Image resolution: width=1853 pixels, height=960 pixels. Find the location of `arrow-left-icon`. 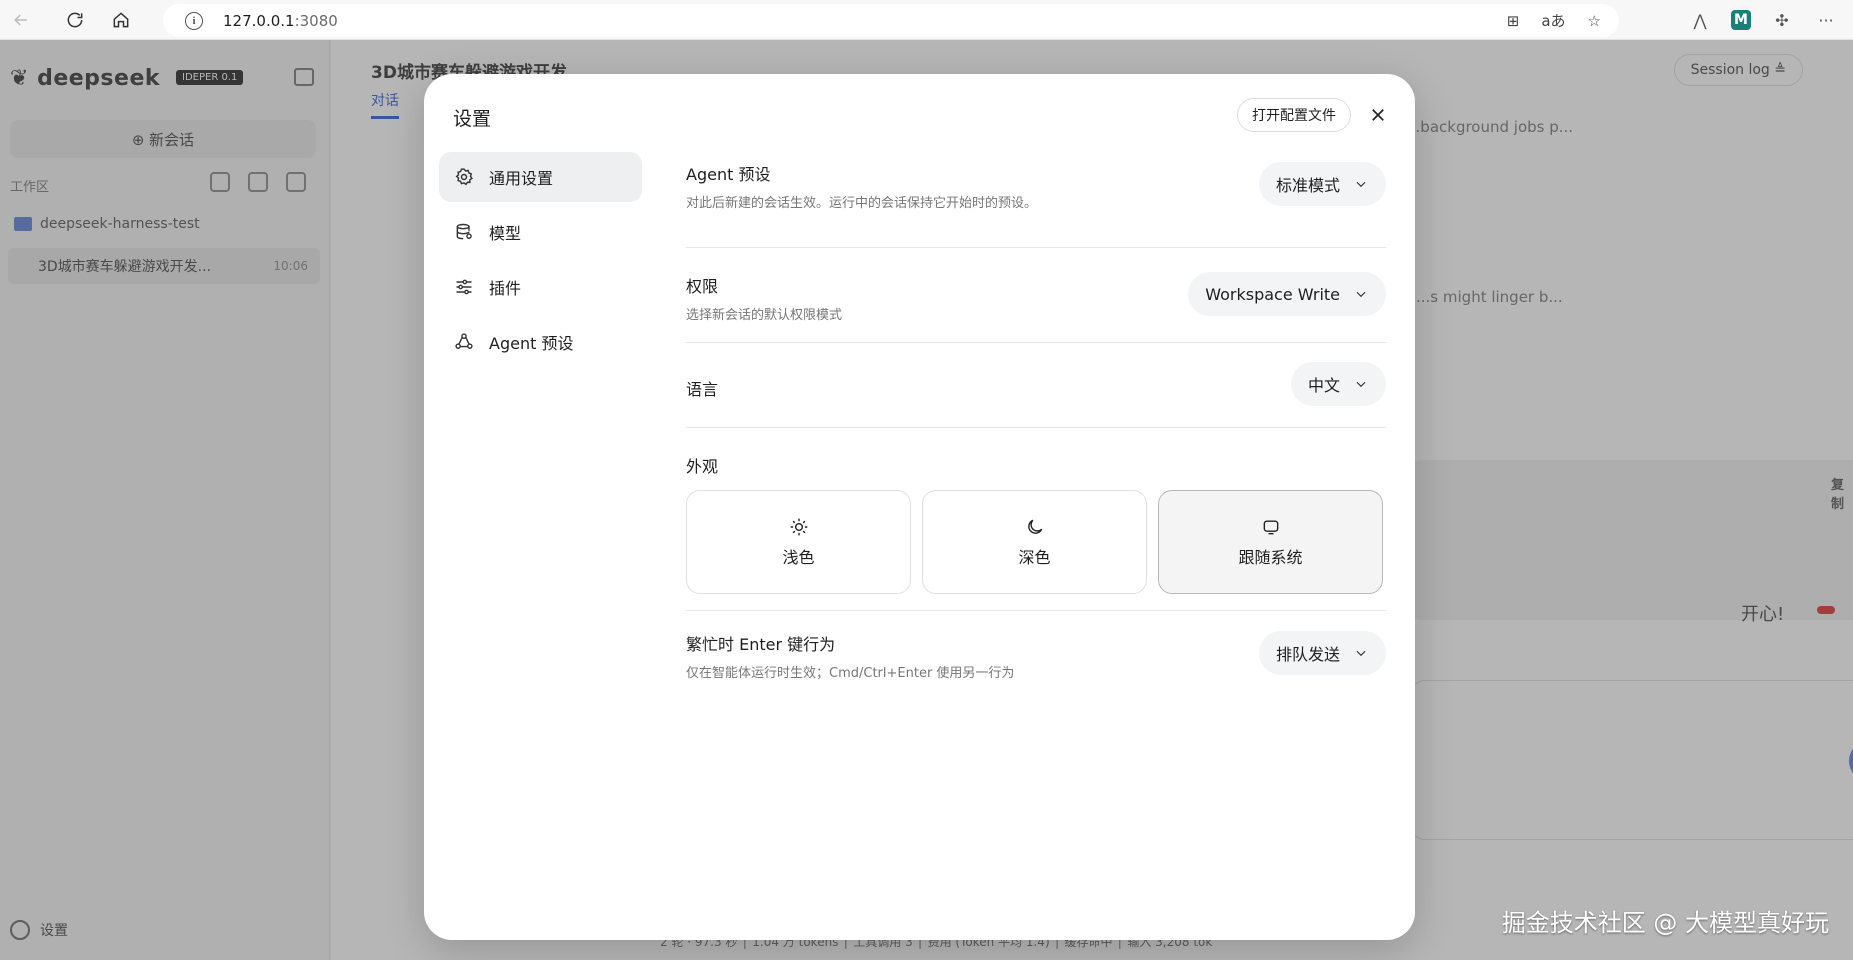

arrow-left-icon is located at coordinates (20, 19).